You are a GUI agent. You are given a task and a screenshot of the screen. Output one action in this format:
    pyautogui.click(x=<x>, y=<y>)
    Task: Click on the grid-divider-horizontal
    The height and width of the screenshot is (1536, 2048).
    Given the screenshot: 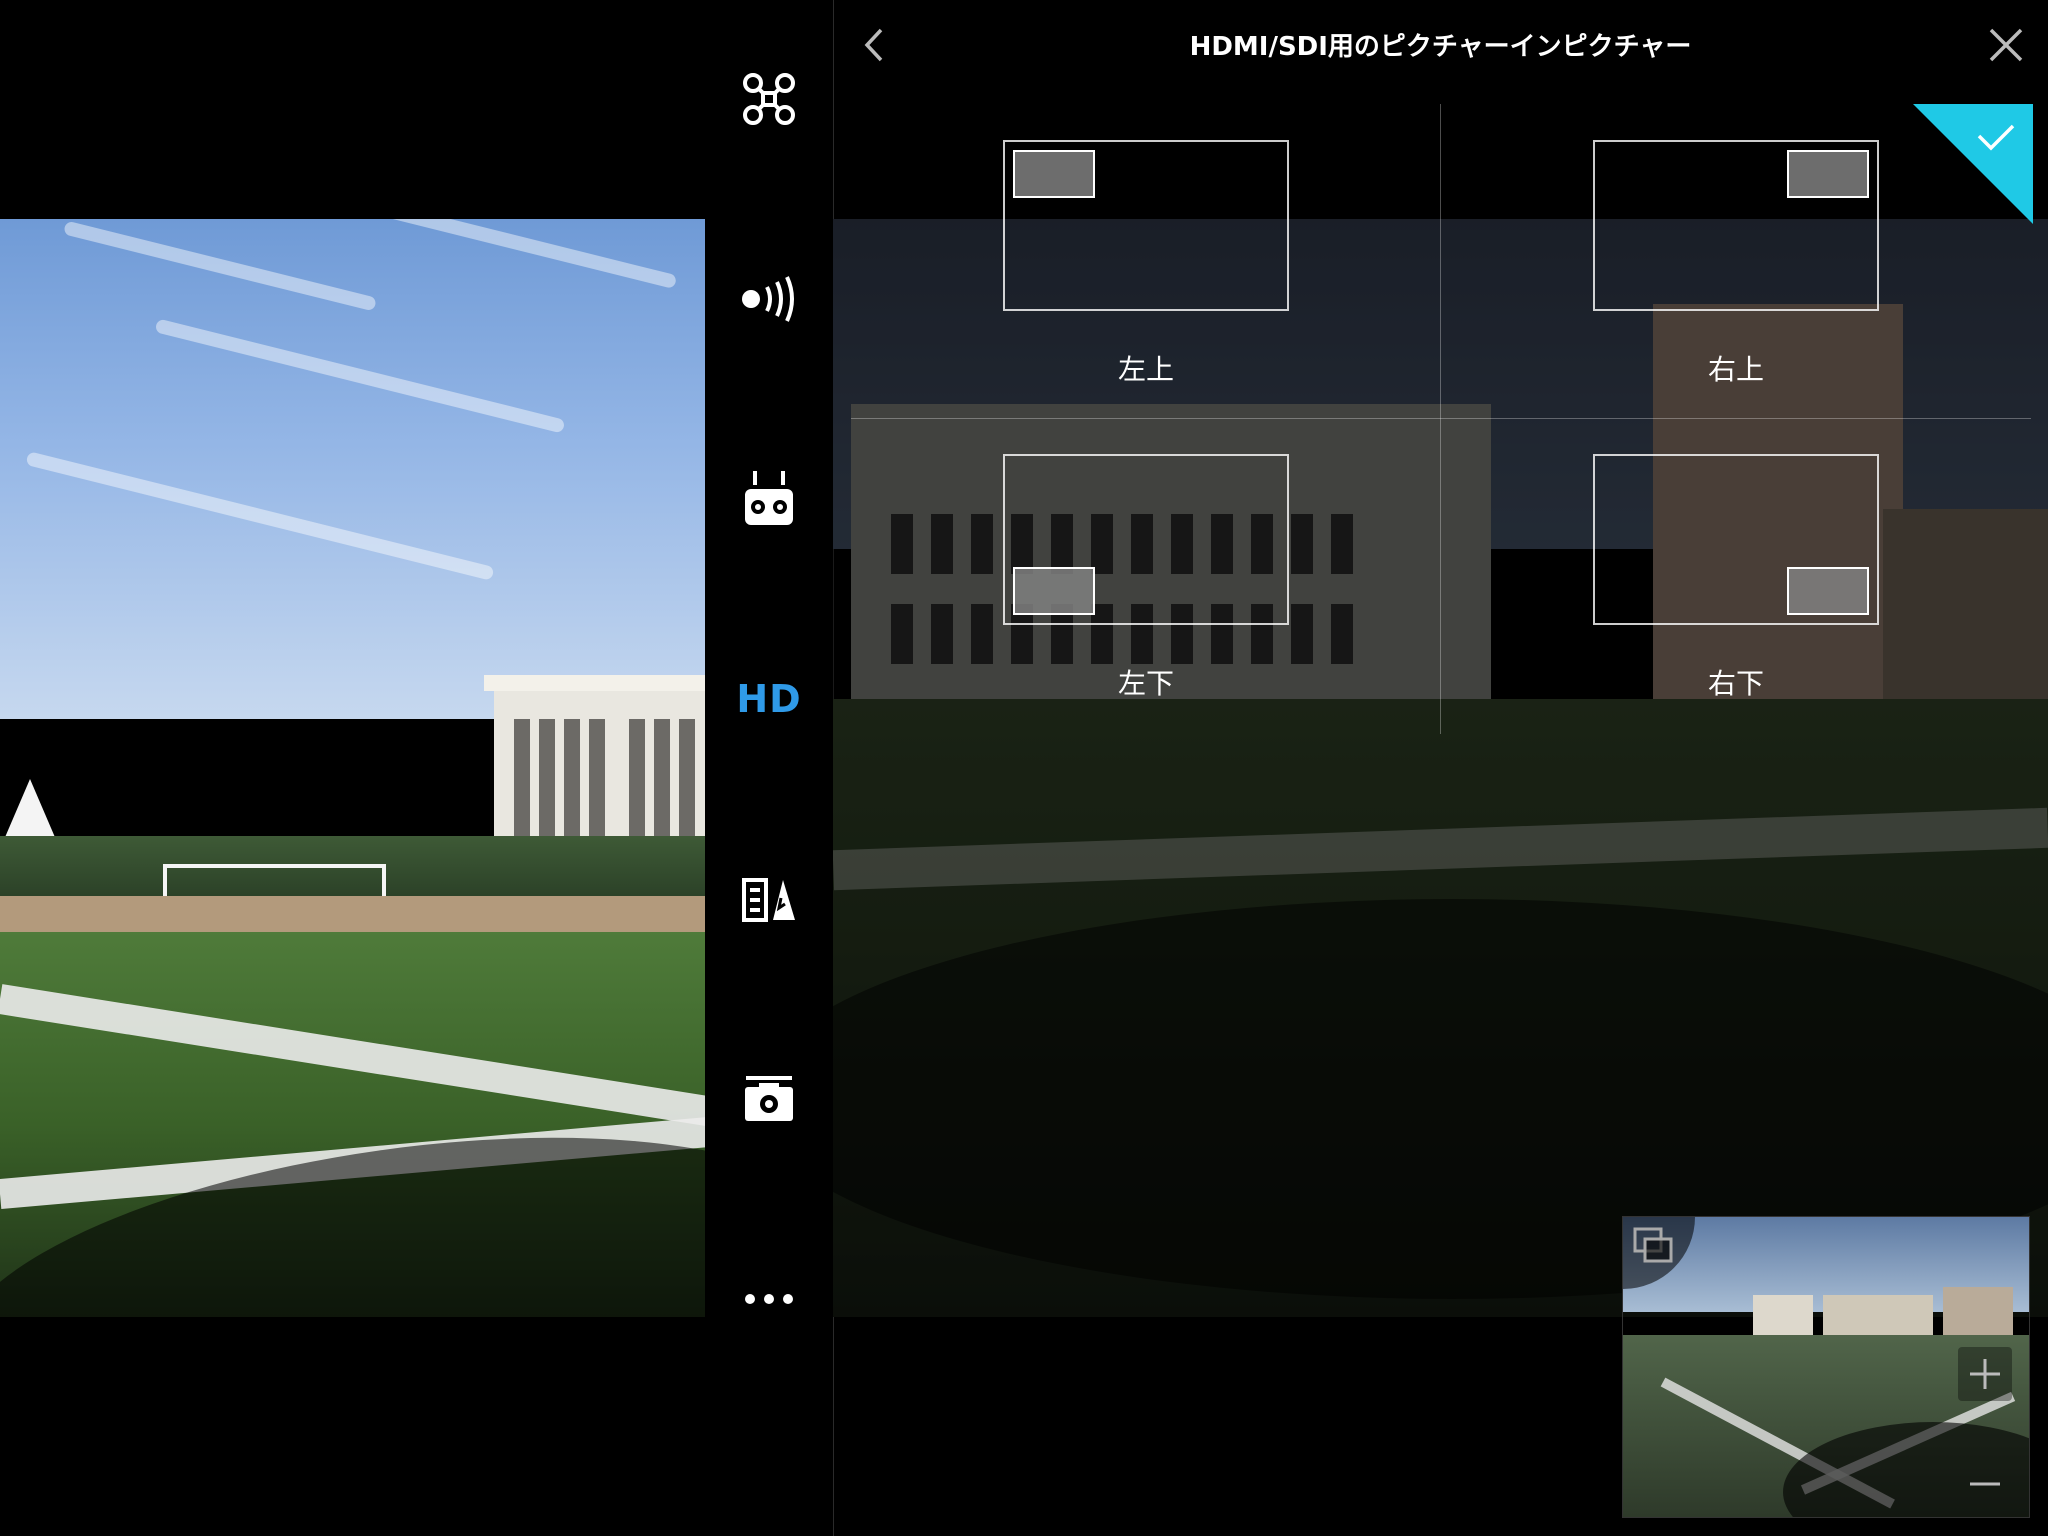 What is the action you would take?
    pyautogui.click(x=1441, y=418)
    